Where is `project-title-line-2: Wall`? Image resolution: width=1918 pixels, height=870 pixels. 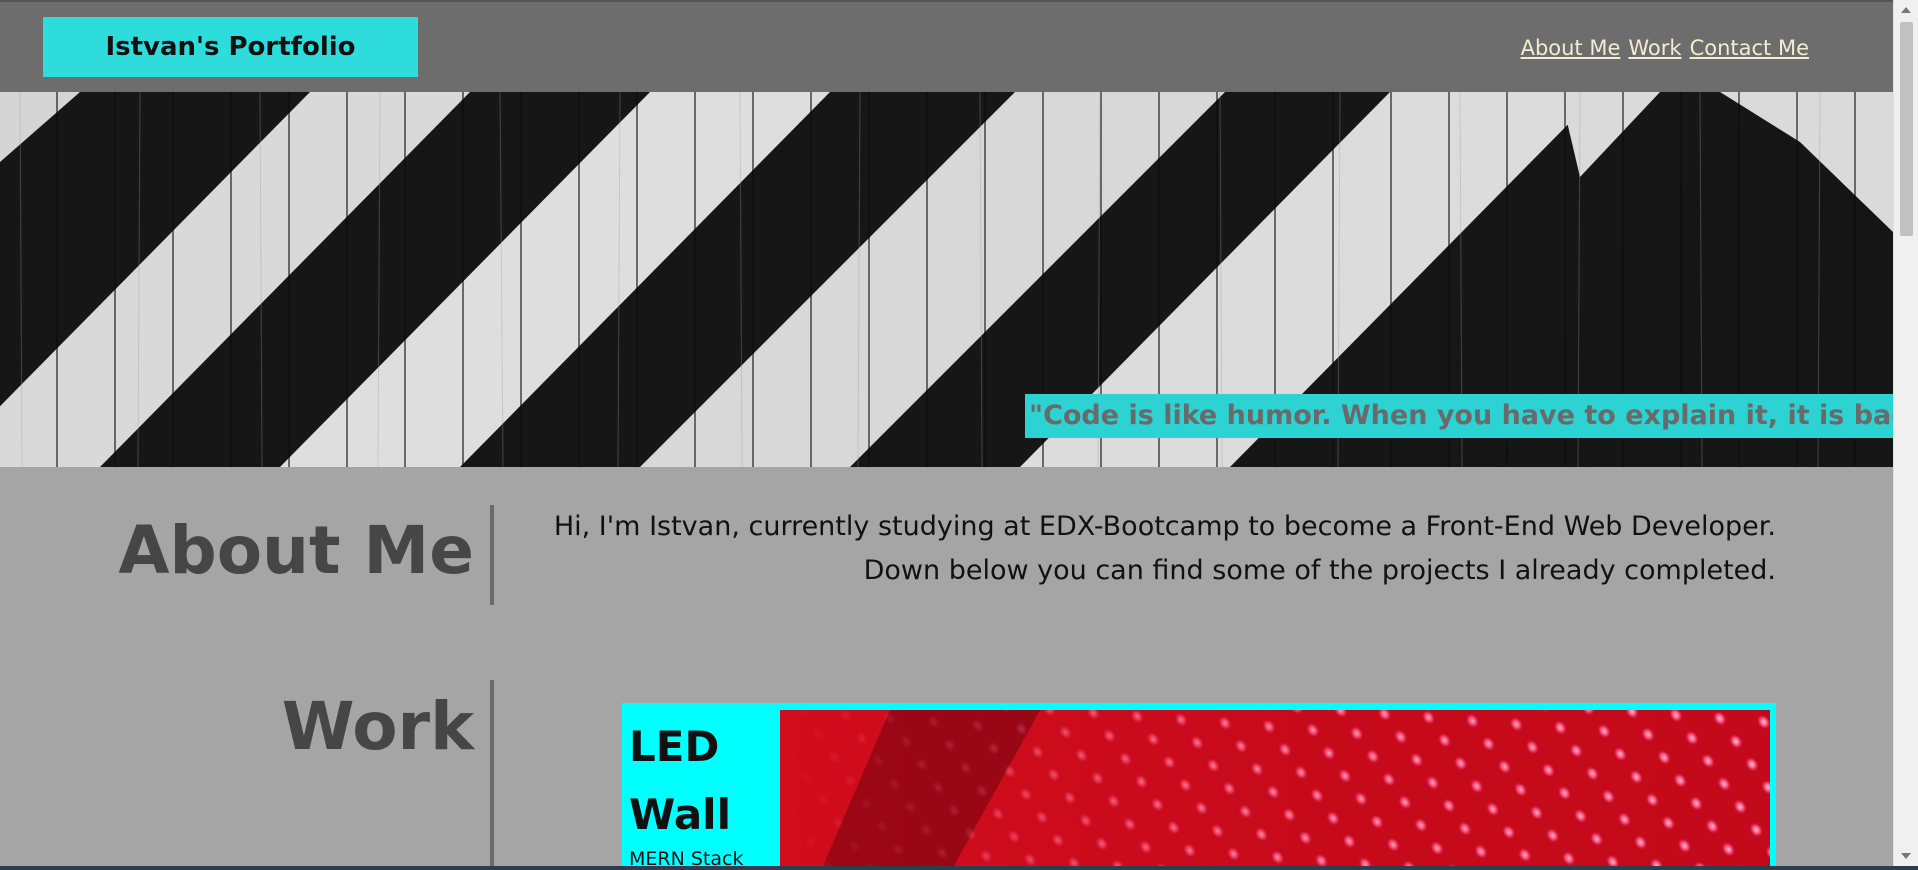 project-title-line-2: Wall is located at coordinates (680, 814).